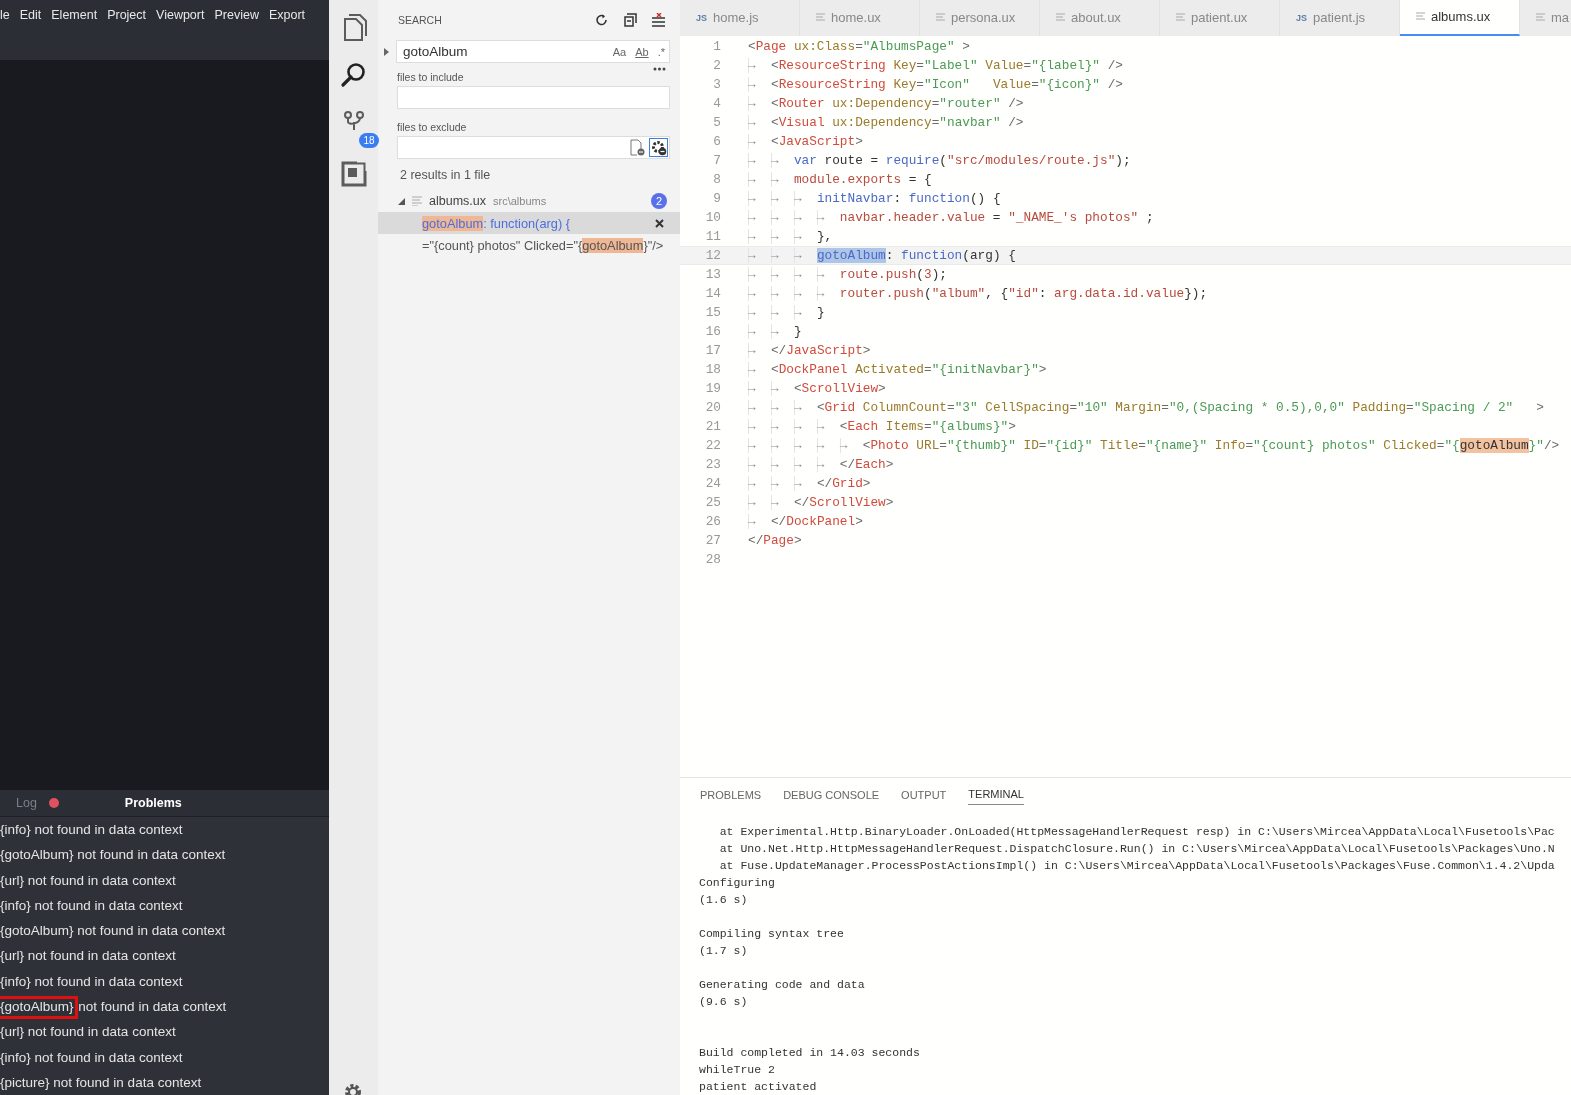 The height and width of the screenshot is (1095, 1571). Describe the element at coordinates (533, 147) in the screenshot. I see `exclude-field` at that location.